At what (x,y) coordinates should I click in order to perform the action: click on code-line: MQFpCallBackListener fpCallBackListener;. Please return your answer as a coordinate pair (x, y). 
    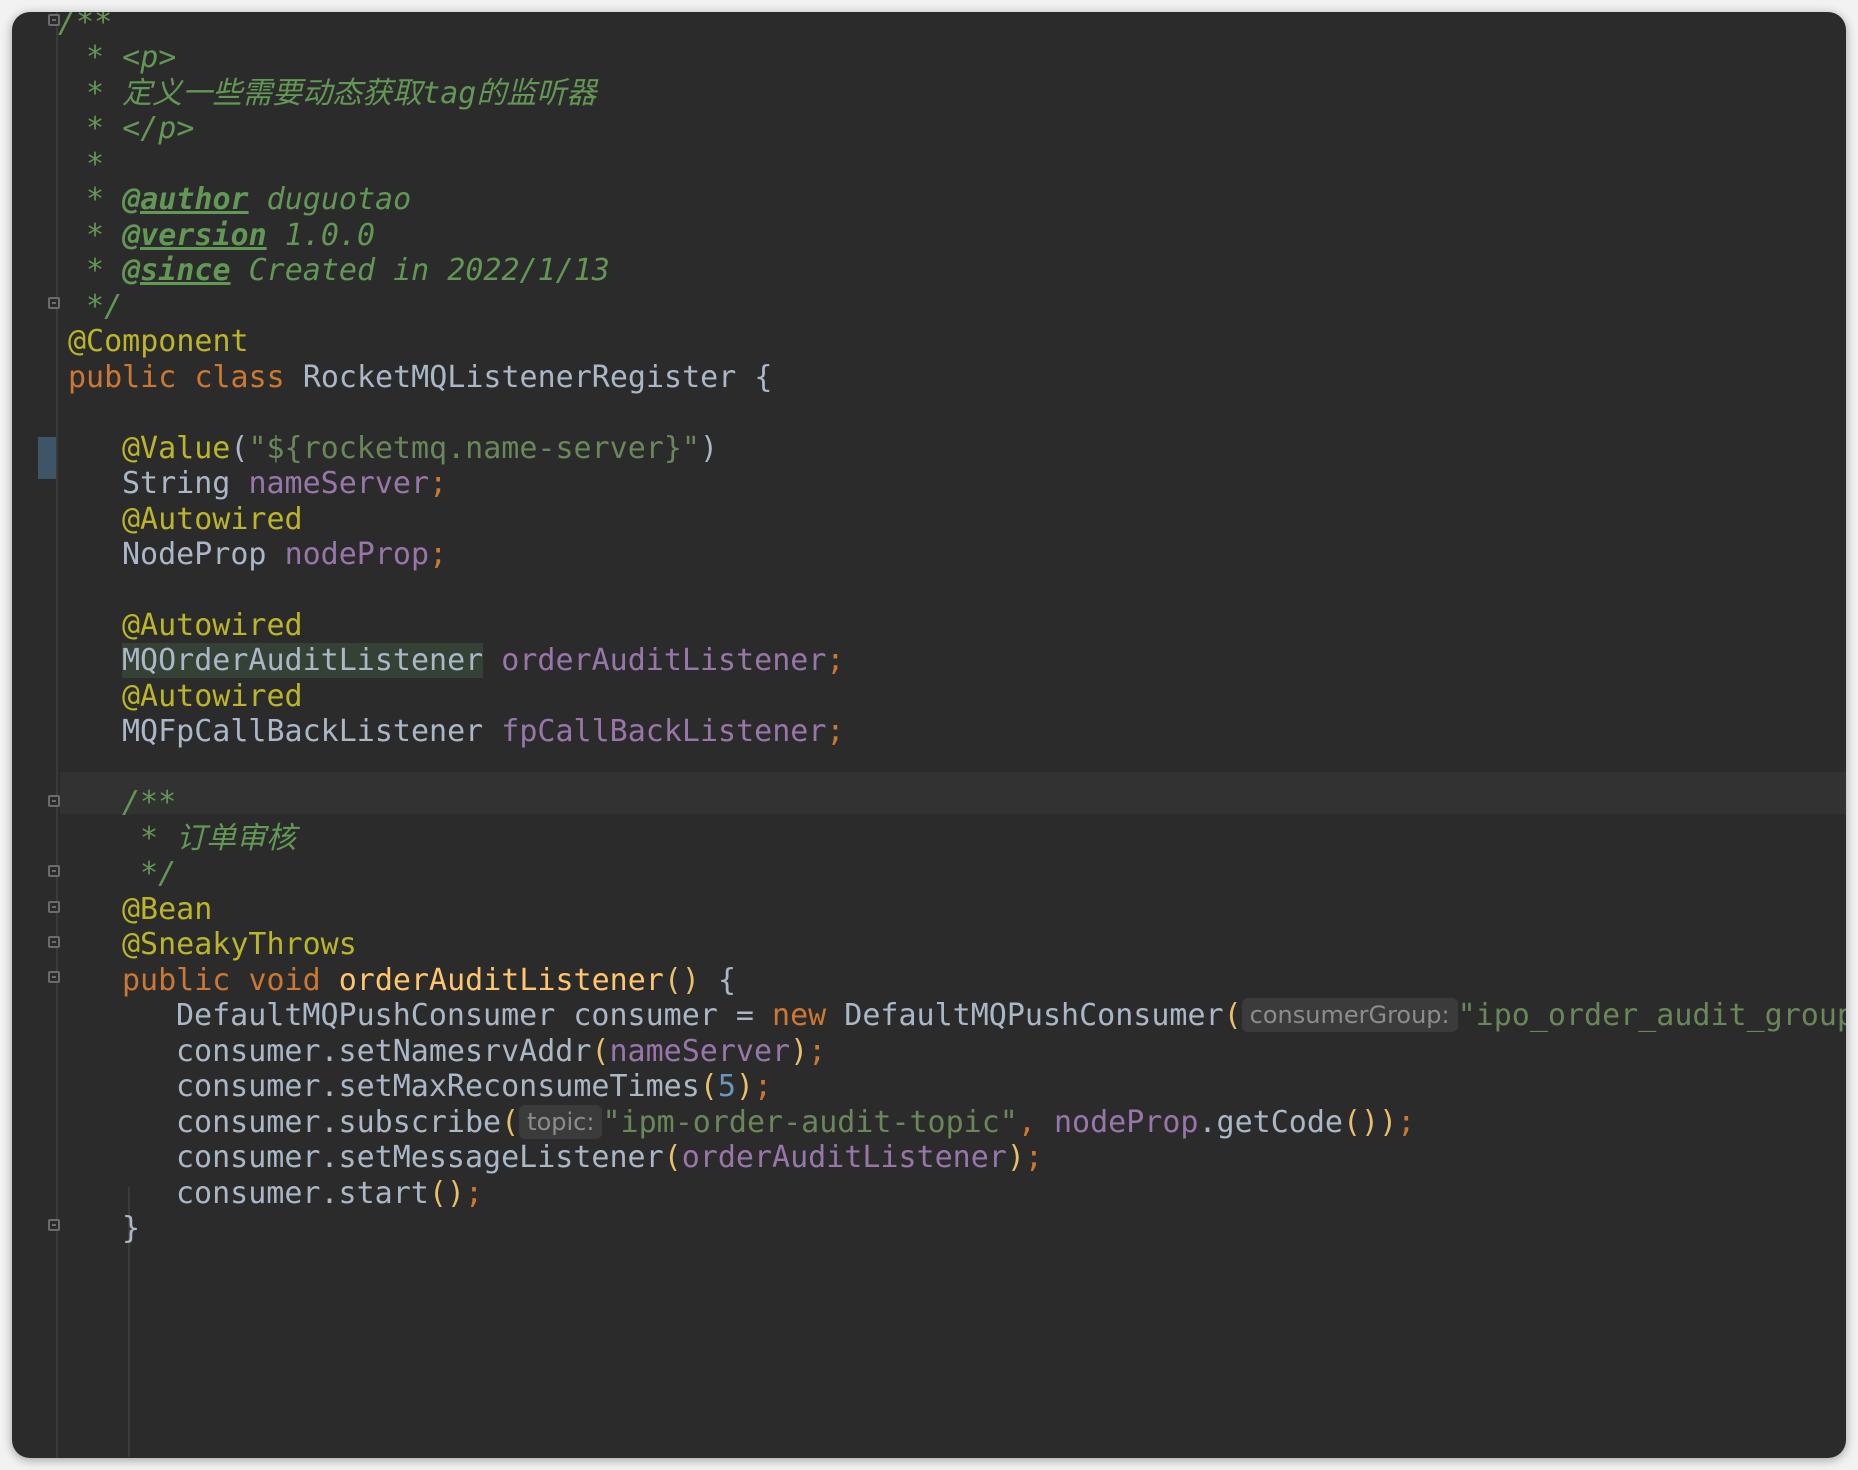
    Looking at the image, I should click on (483, 732).